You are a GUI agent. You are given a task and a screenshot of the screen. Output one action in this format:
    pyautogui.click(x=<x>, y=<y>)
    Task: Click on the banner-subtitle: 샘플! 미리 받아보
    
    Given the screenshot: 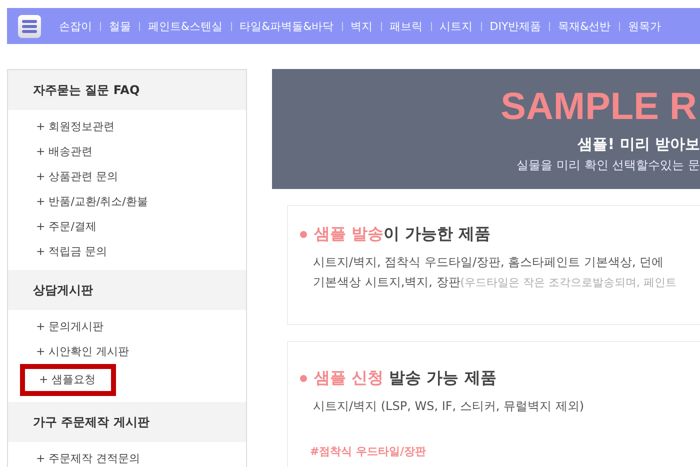 What is the action you would take?
    pyautogui.click(x=638, y=144)
    